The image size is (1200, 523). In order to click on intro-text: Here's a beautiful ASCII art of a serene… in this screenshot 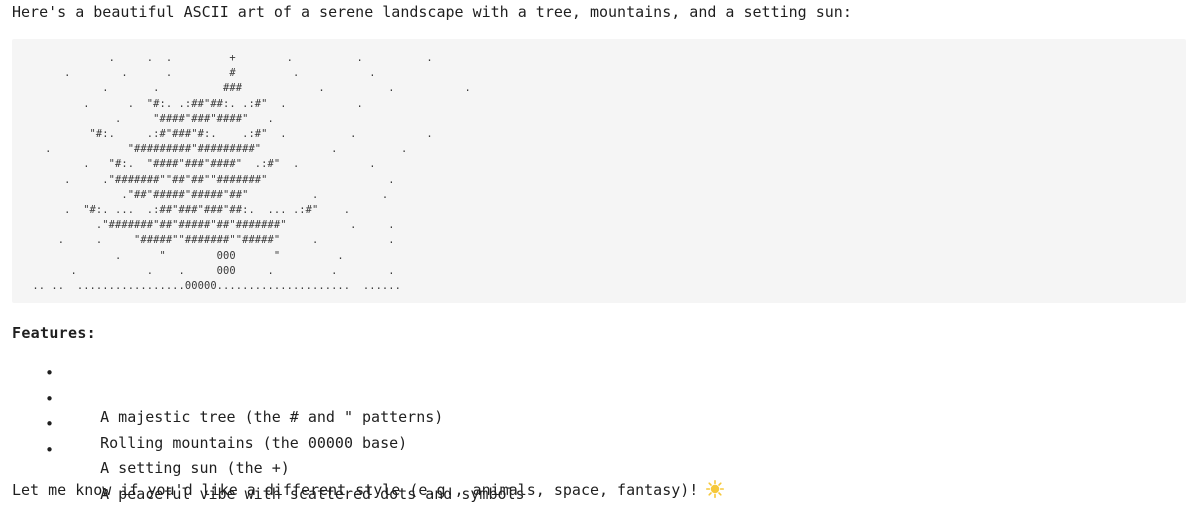, I will do `click(432, 12)`.